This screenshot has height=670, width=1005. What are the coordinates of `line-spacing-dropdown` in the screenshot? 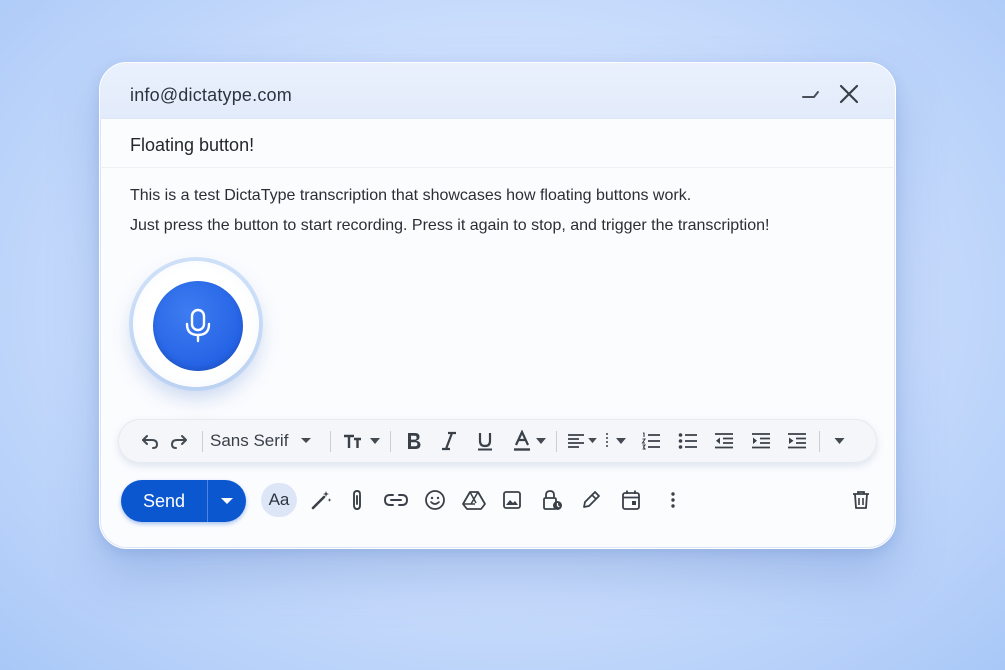 It's located at (615, 441).